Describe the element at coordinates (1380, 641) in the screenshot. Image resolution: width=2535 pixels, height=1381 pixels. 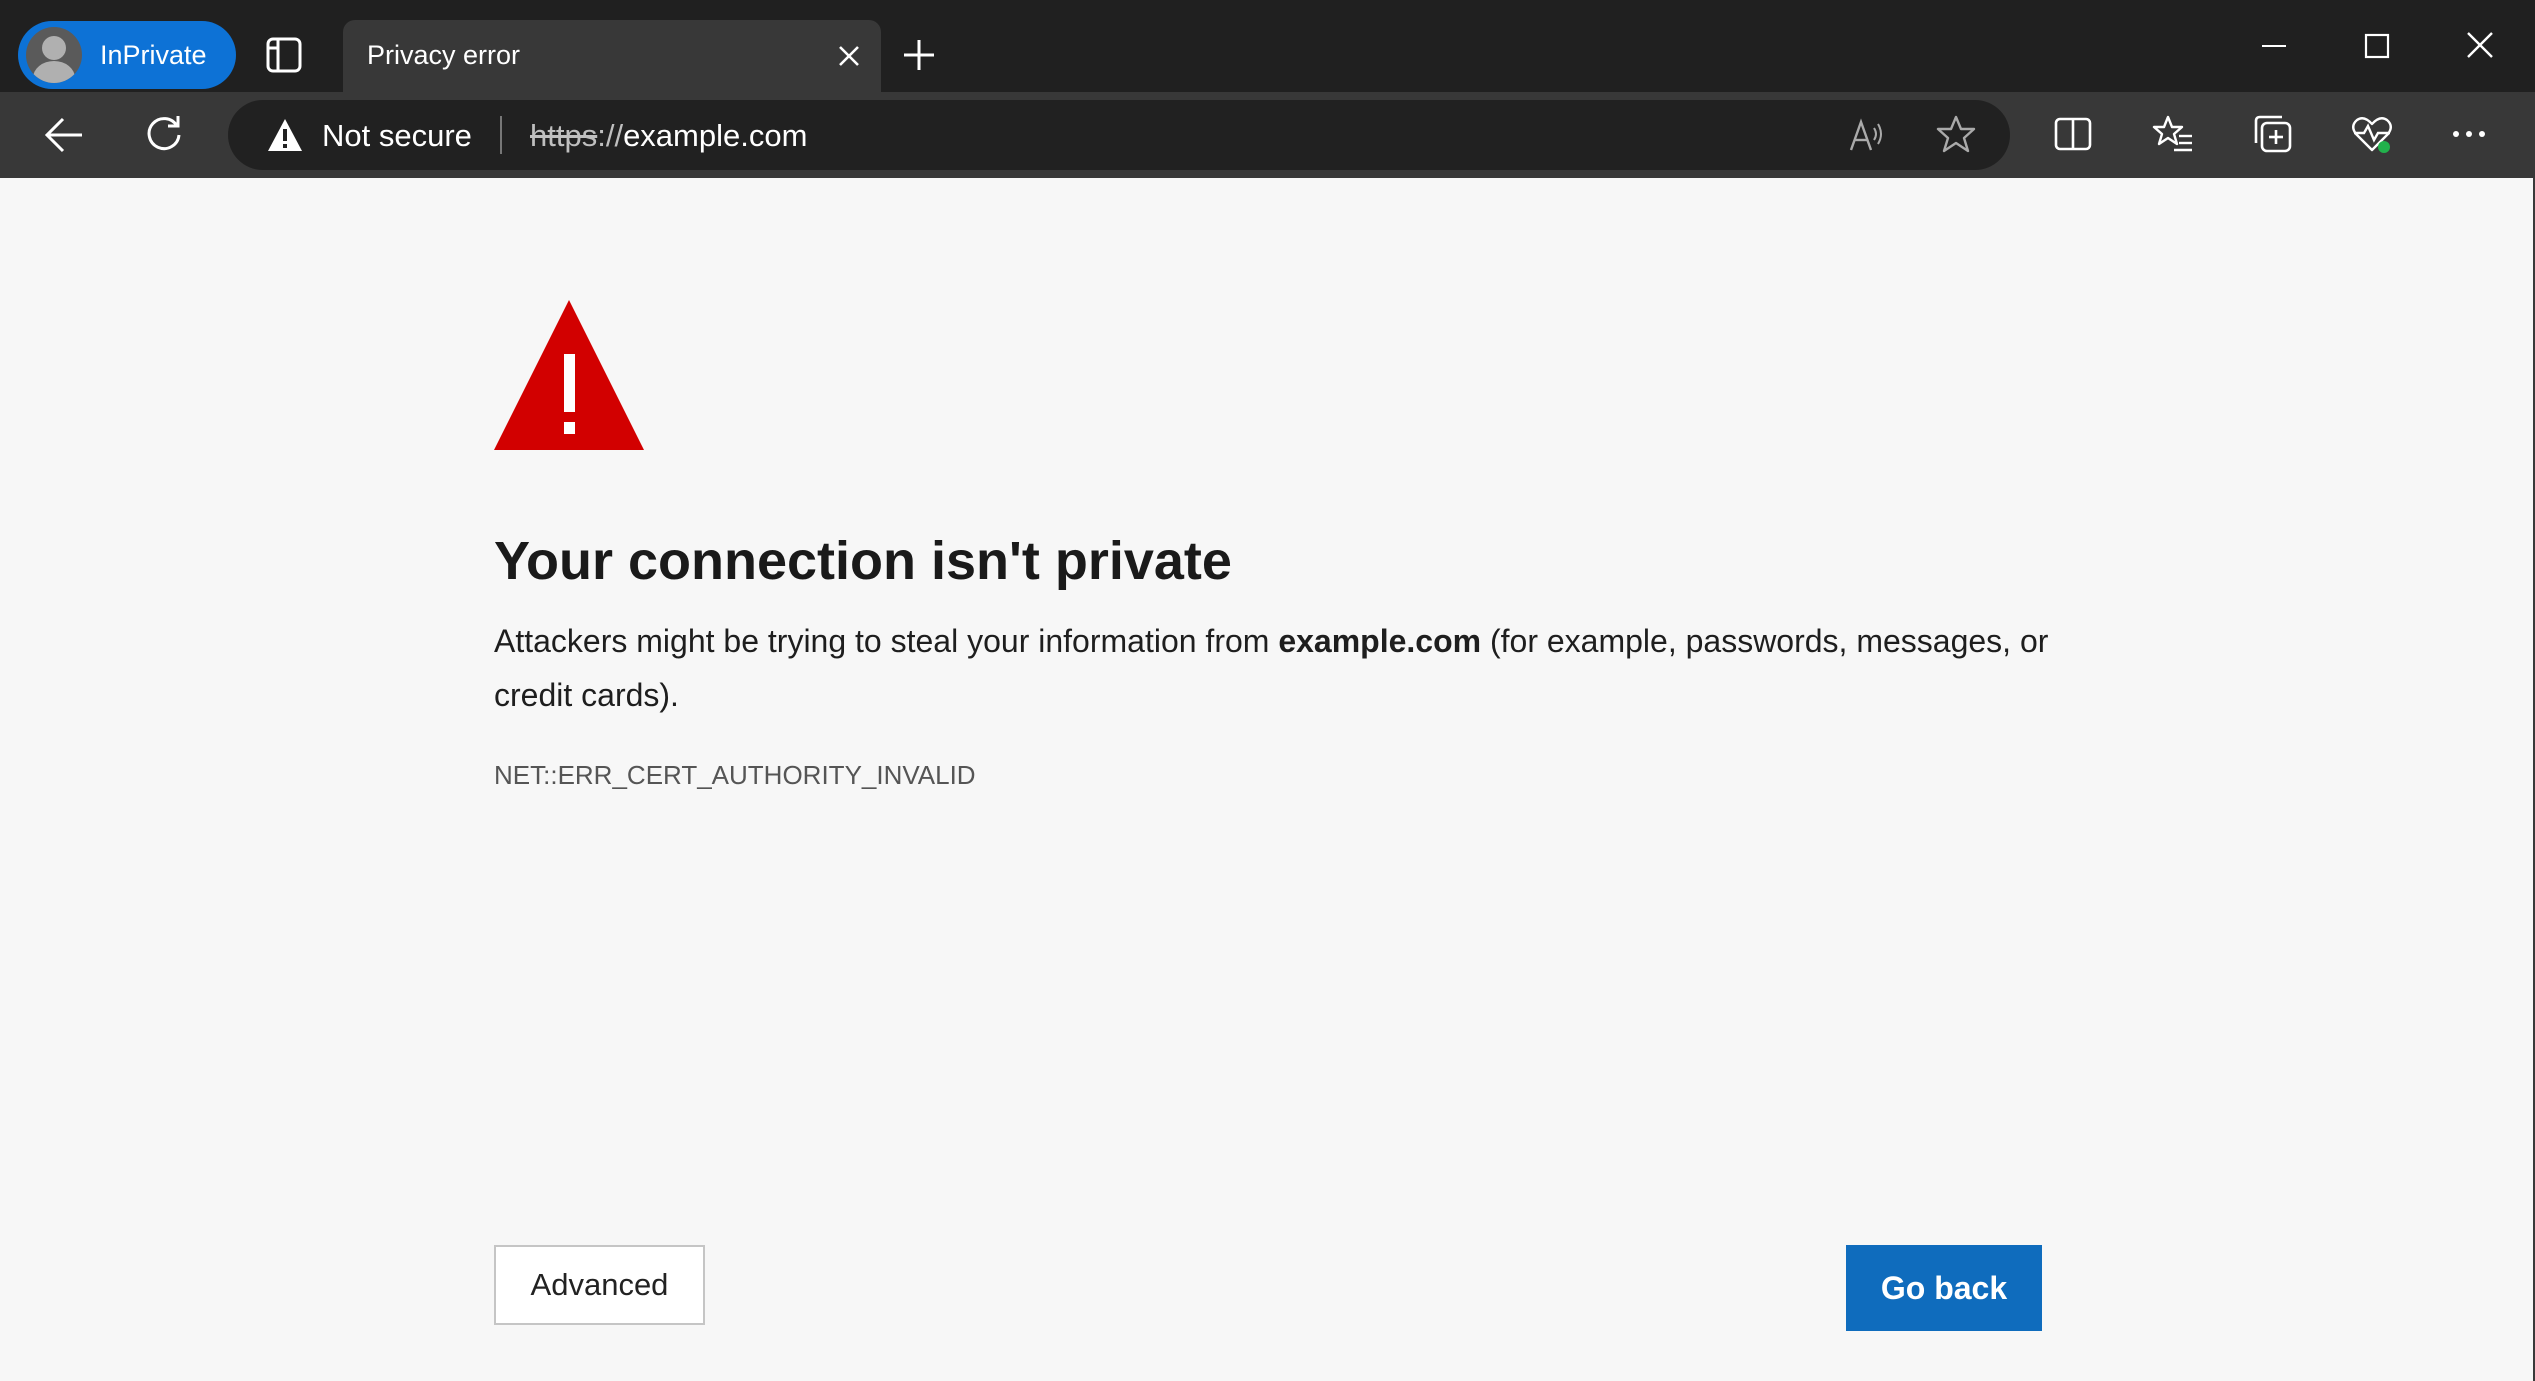
I see `desc-host: example.com` at that location.